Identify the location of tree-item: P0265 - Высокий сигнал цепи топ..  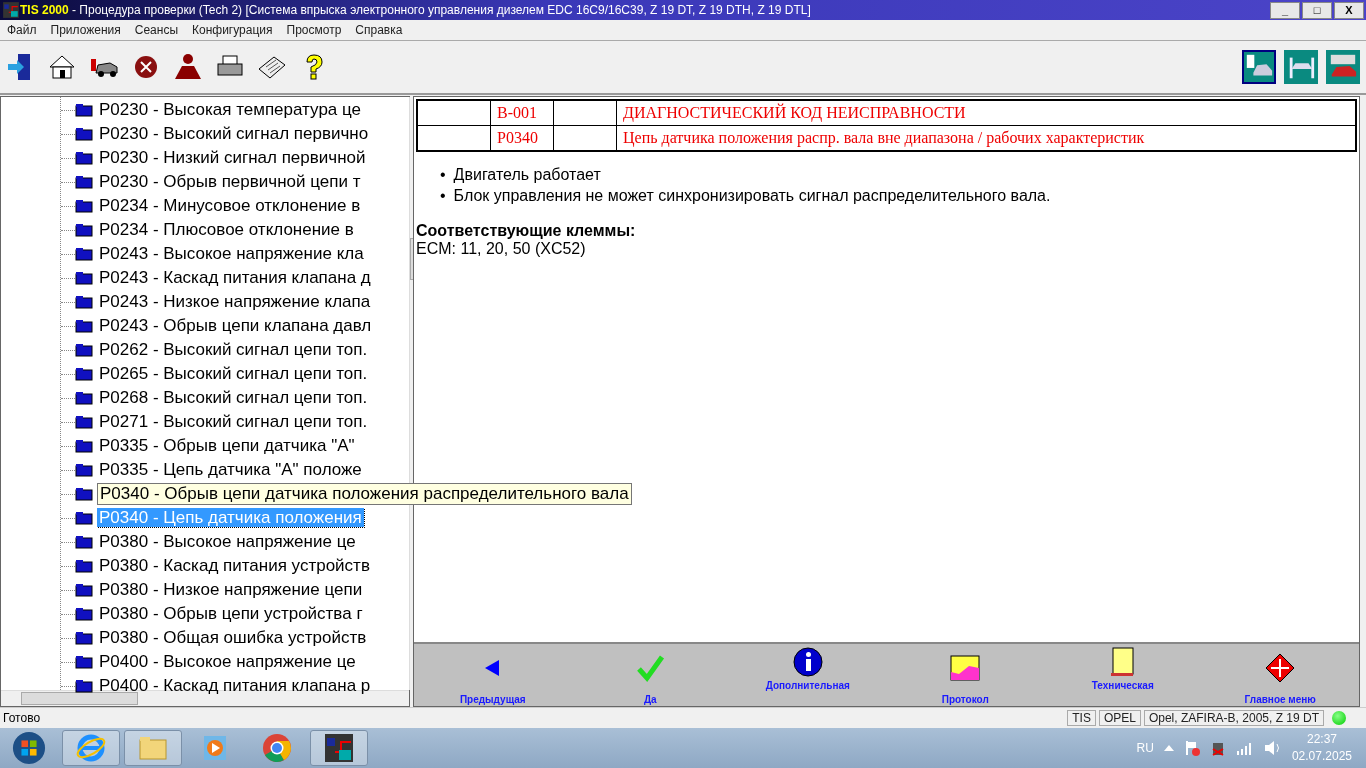
(233, 373).